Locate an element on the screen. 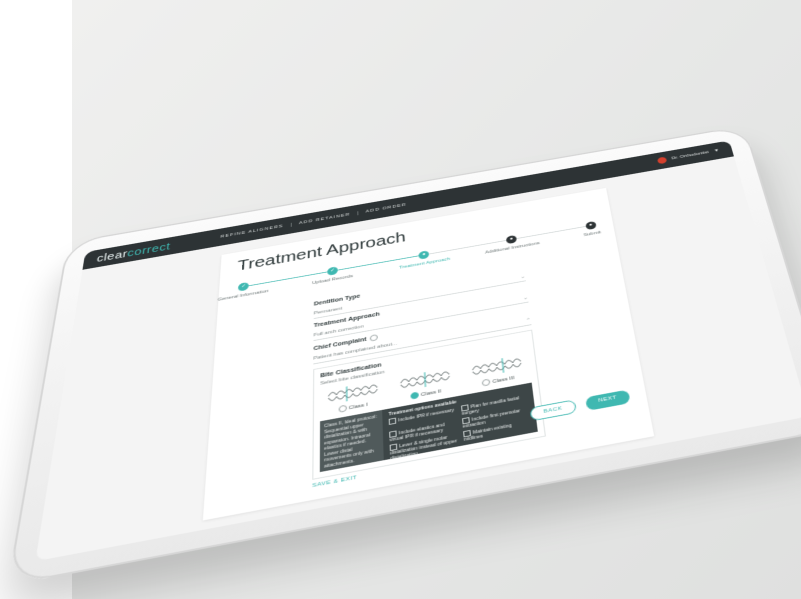 The image size is (801, 599). user-name: Dr. Orthodontist is located at coordinates (690, 155).